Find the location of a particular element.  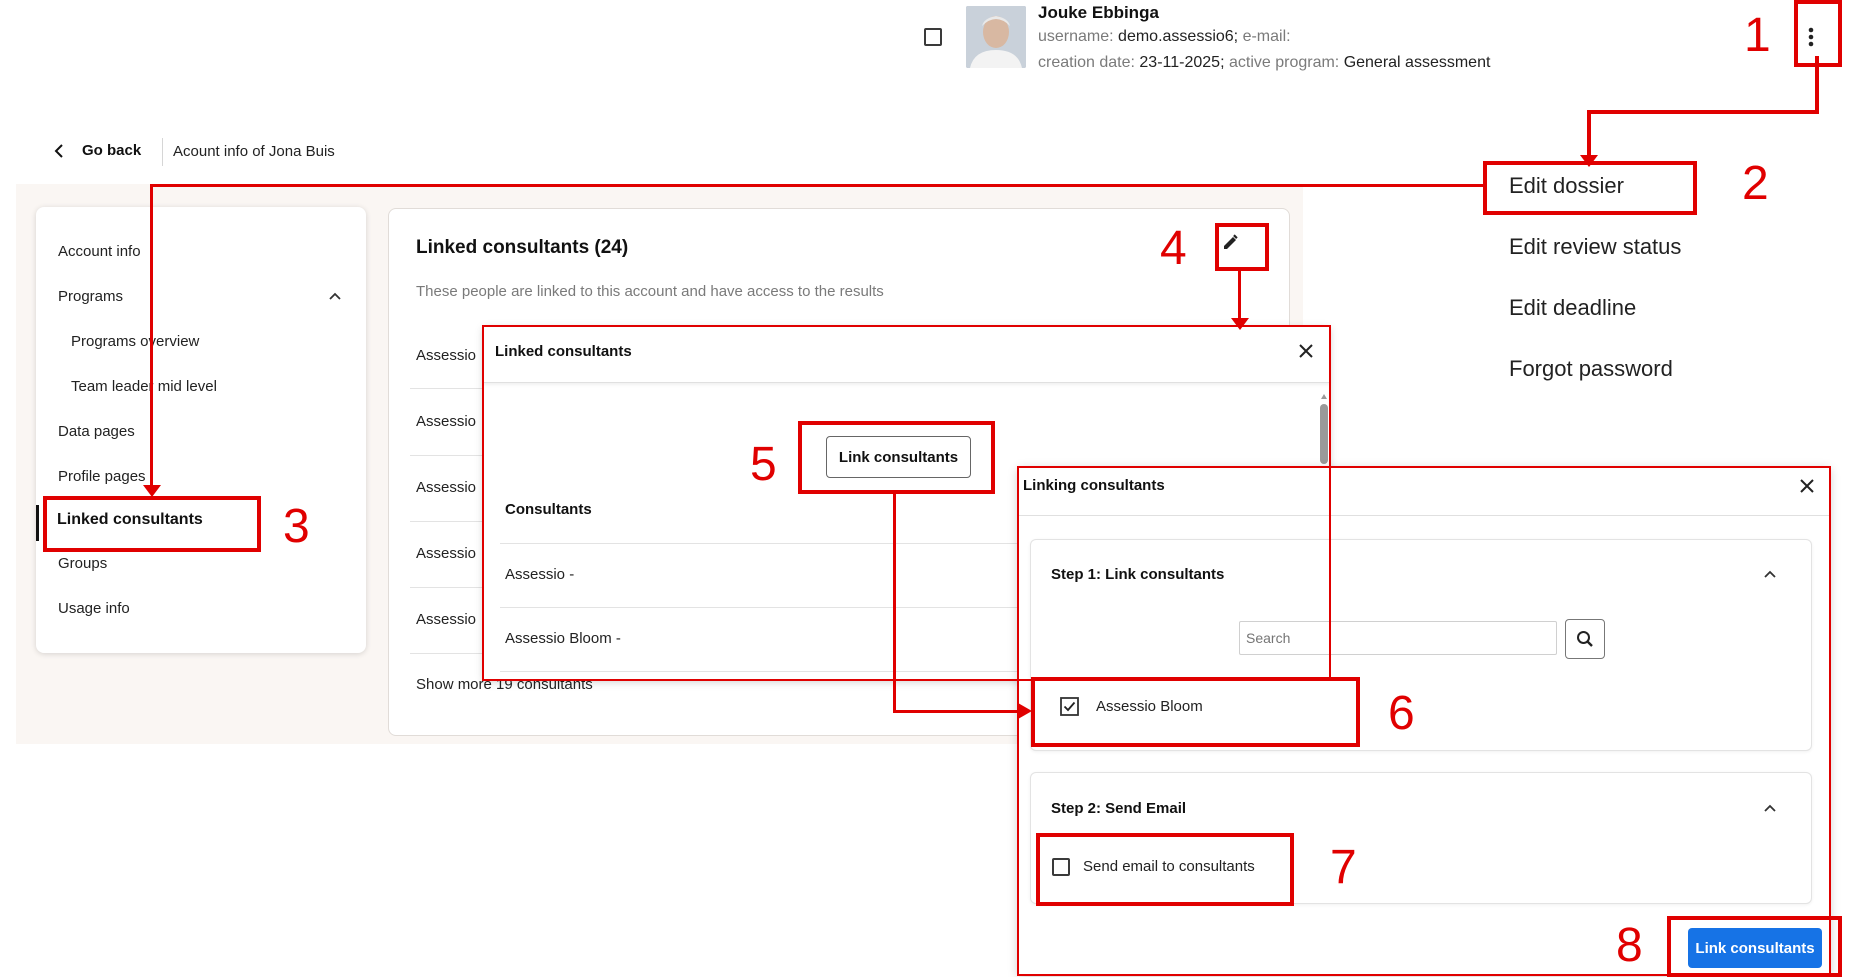

sidebar-item-programs: Programs is located at coordinates (90, 296).